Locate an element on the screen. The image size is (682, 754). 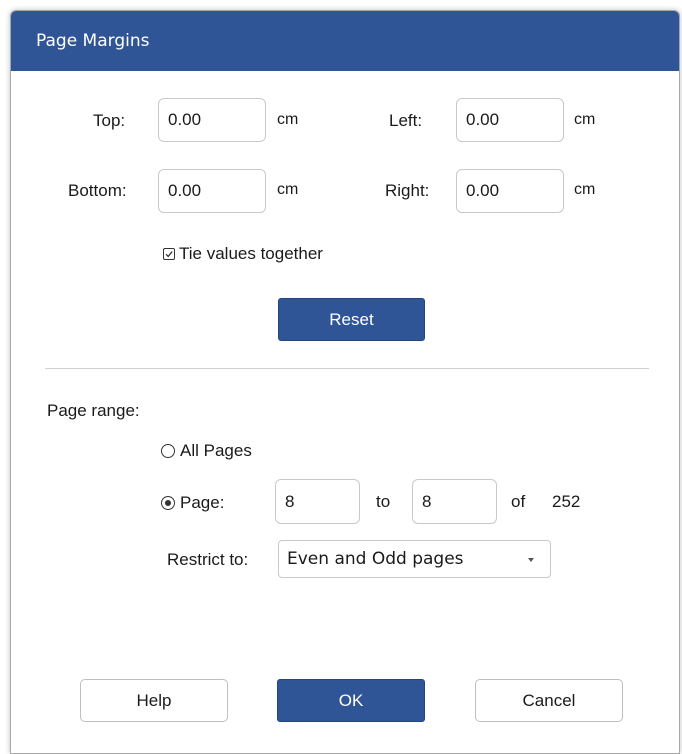
dialog-titlebar: Page Margins is located at coordinates (345, 41).